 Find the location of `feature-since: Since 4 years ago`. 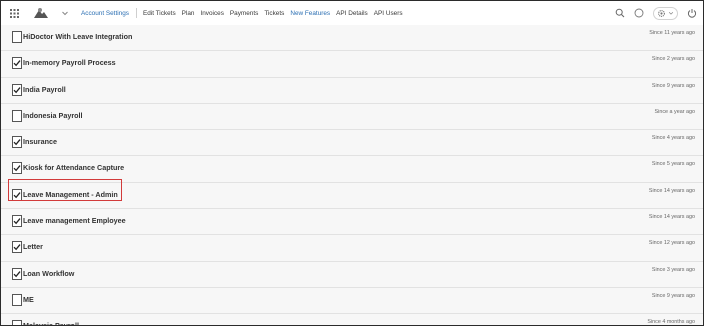

feature-since: Since 4 years ago is located at coordinates (673, 138).